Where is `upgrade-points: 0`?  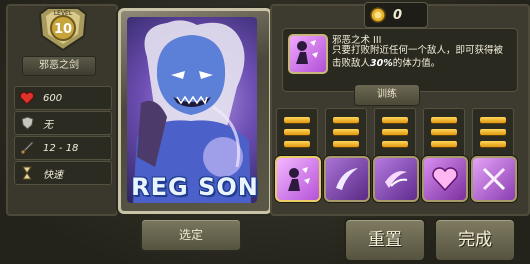 upgrade-points: 0 is located at coordinates (396, 15).